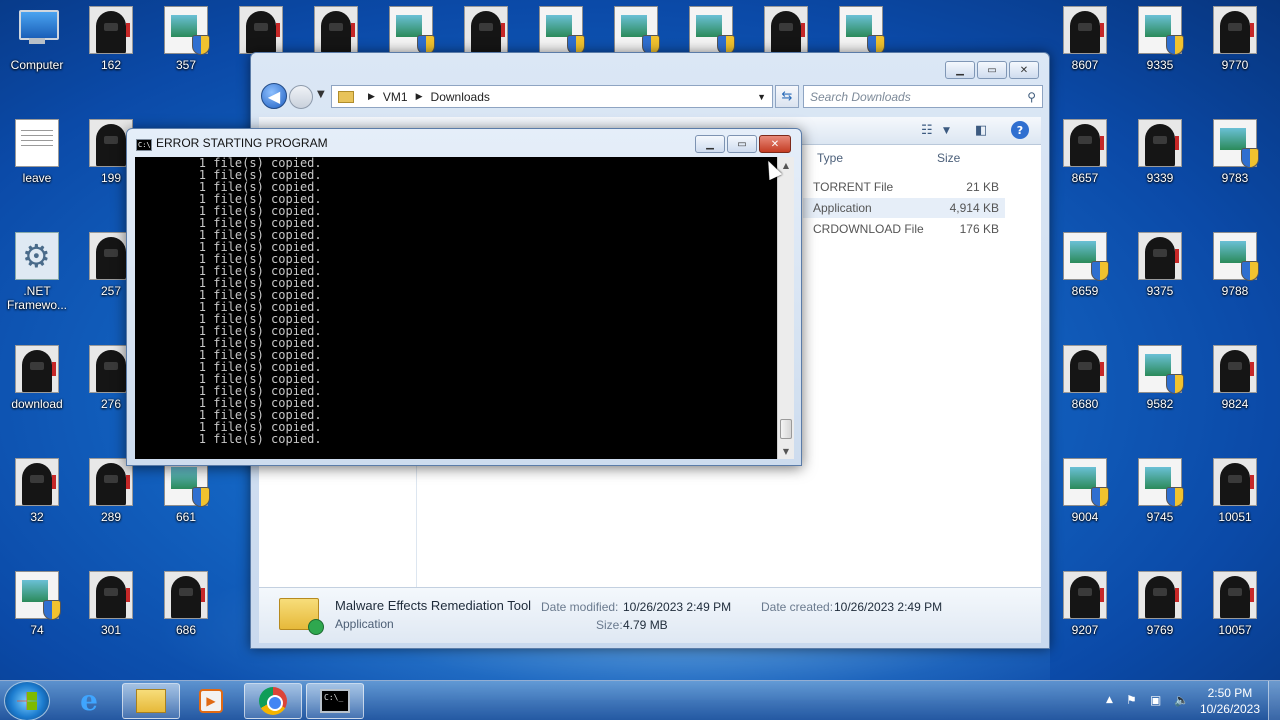 The height and width of the screenshot is (720, 1280). Describe the element at coordinates (395, 97) in the screenshot. I see `breadcrumb-vm1: VM1` at that location.